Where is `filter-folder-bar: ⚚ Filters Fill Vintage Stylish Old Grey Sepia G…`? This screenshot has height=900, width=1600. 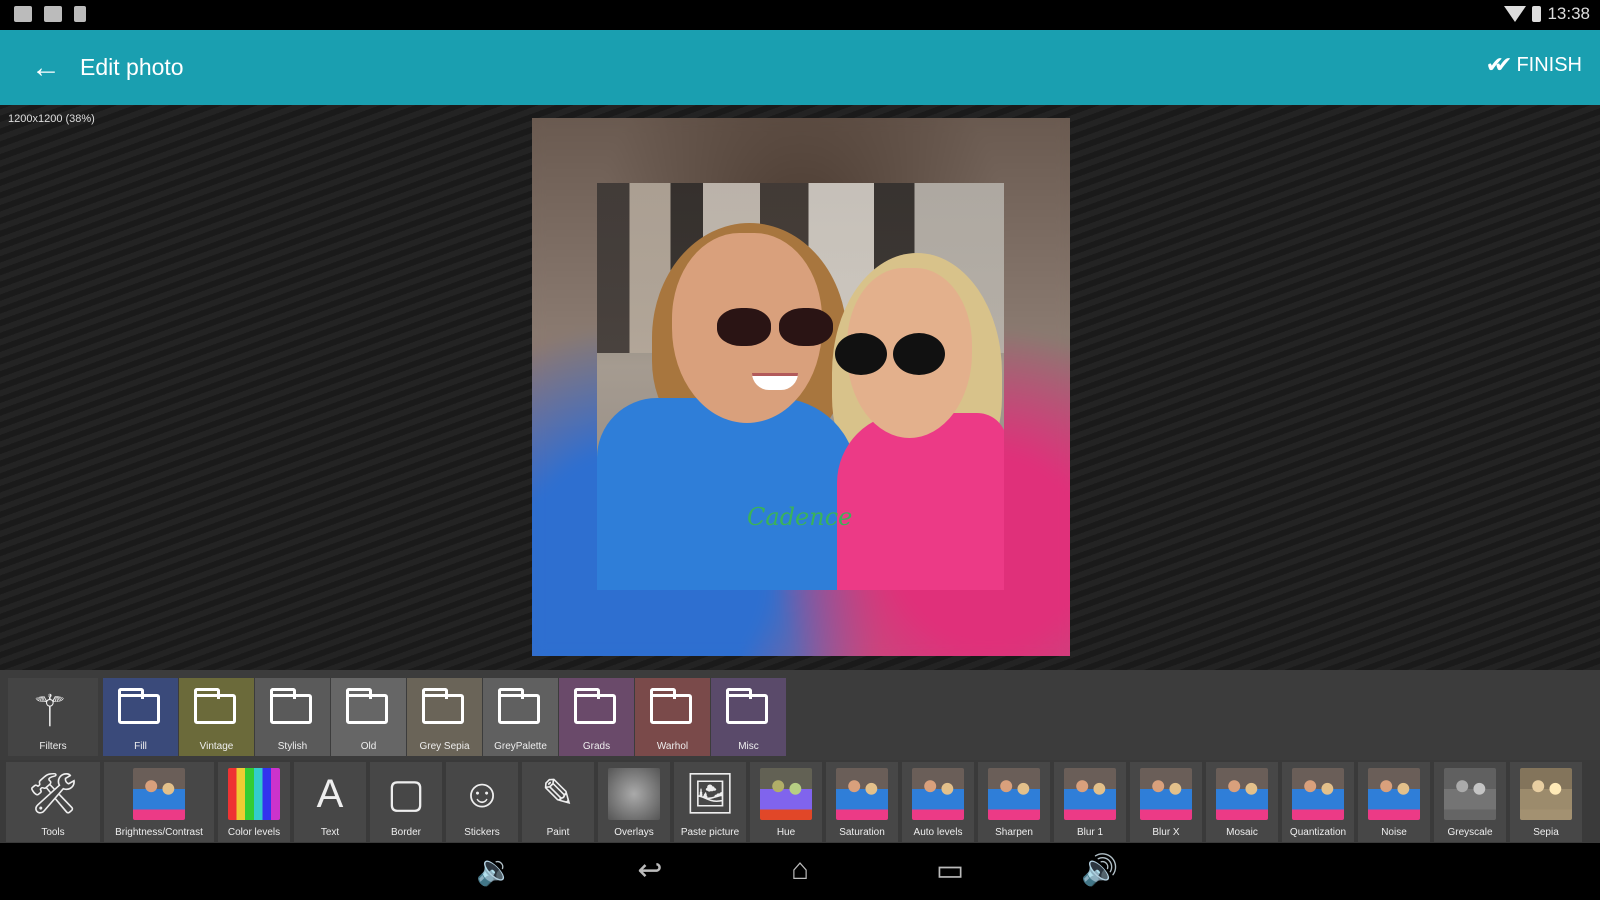 filter-folder-bar: ⚚ Filters Fill Vintage Stylish Old Grey Sepia G… is located at coordinates (800, 715).